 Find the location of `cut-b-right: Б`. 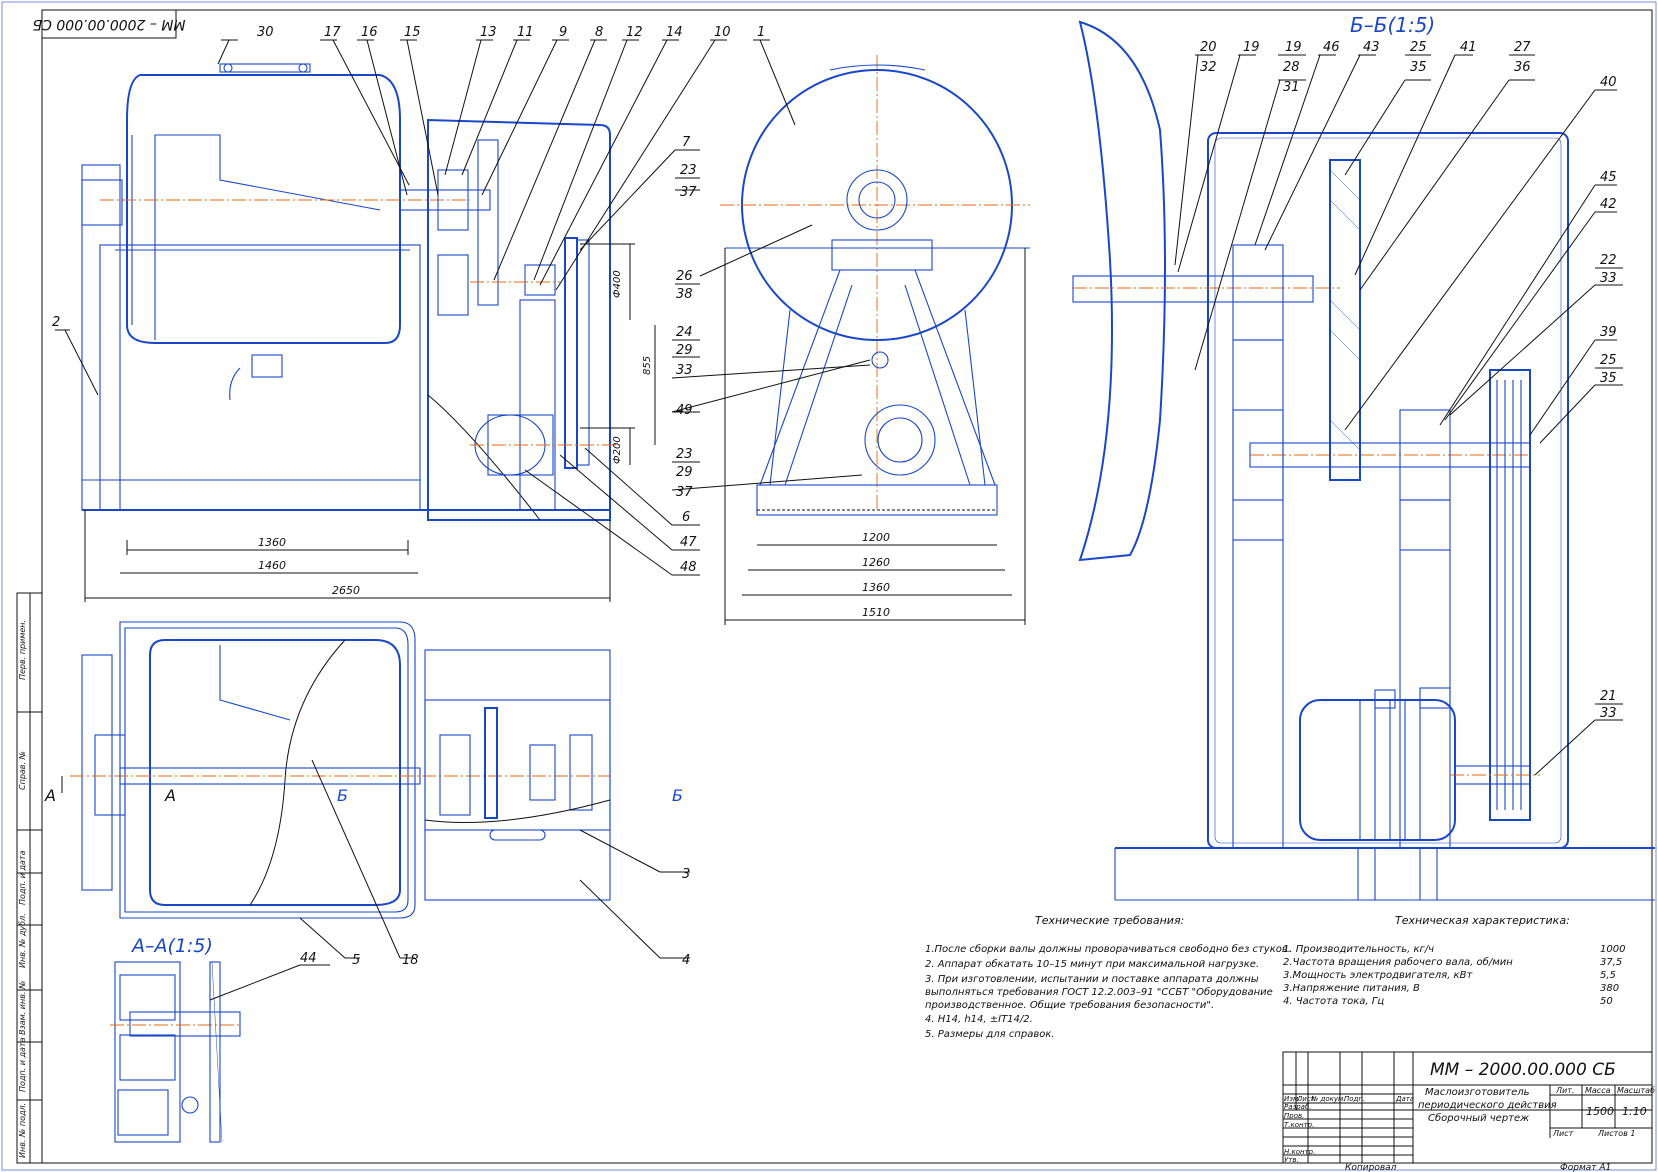

cut-b-right: Б is located at coordinates (677, 795).